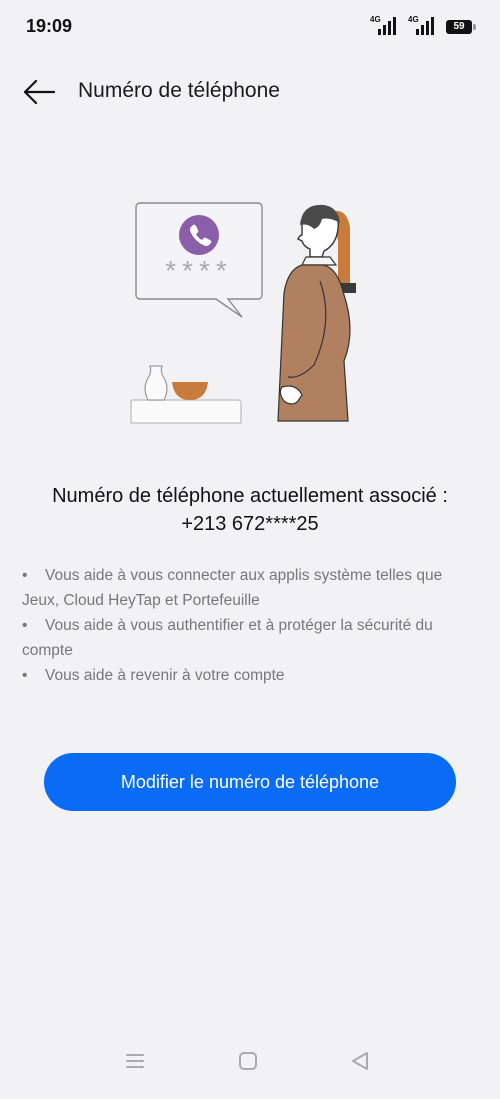 This screenshot has width=500, height=1099. What do you see at coordinates (165, 675) in the screenshot?
I see `list-item-text: Vous aide à revenir à votre compte` at bounding box center [165, 675].